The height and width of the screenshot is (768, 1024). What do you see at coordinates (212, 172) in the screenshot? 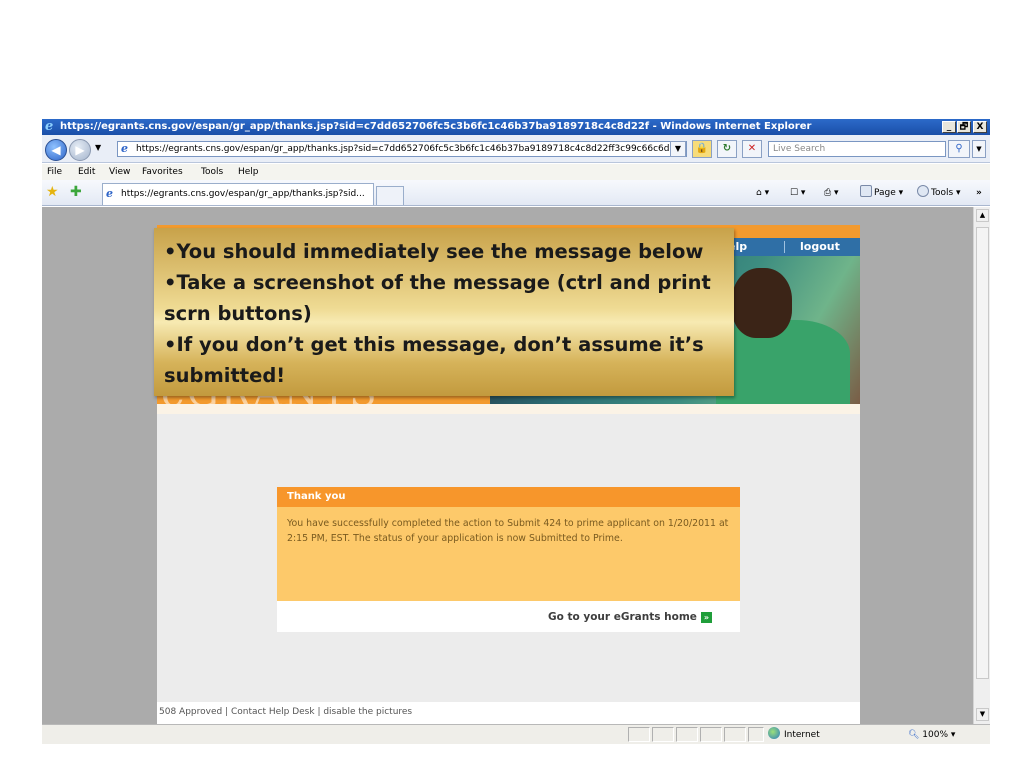
I see `menu-tools: Tools` at bounding box center [212, 172].